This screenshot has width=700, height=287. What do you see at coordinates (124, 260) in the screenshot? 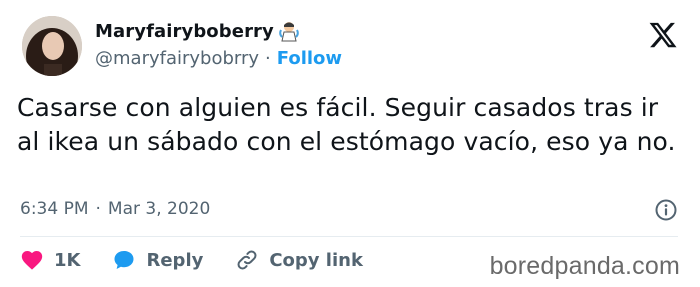
I see `speech-bubble-icon` at bounding box center [124, 260].